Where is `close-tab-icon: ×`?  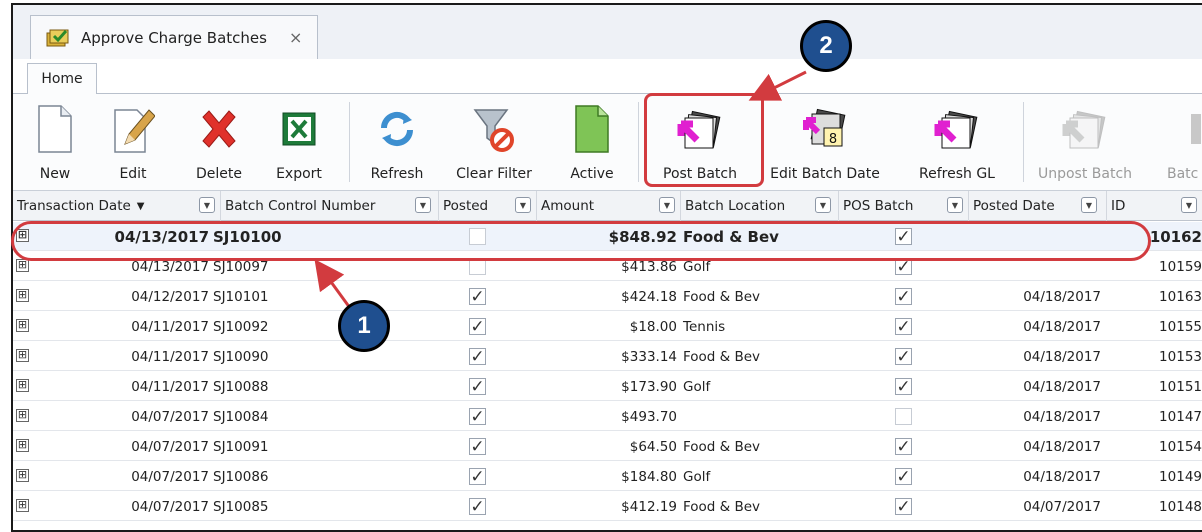 close-tab-icon: × is located at coordinates (295, 37).